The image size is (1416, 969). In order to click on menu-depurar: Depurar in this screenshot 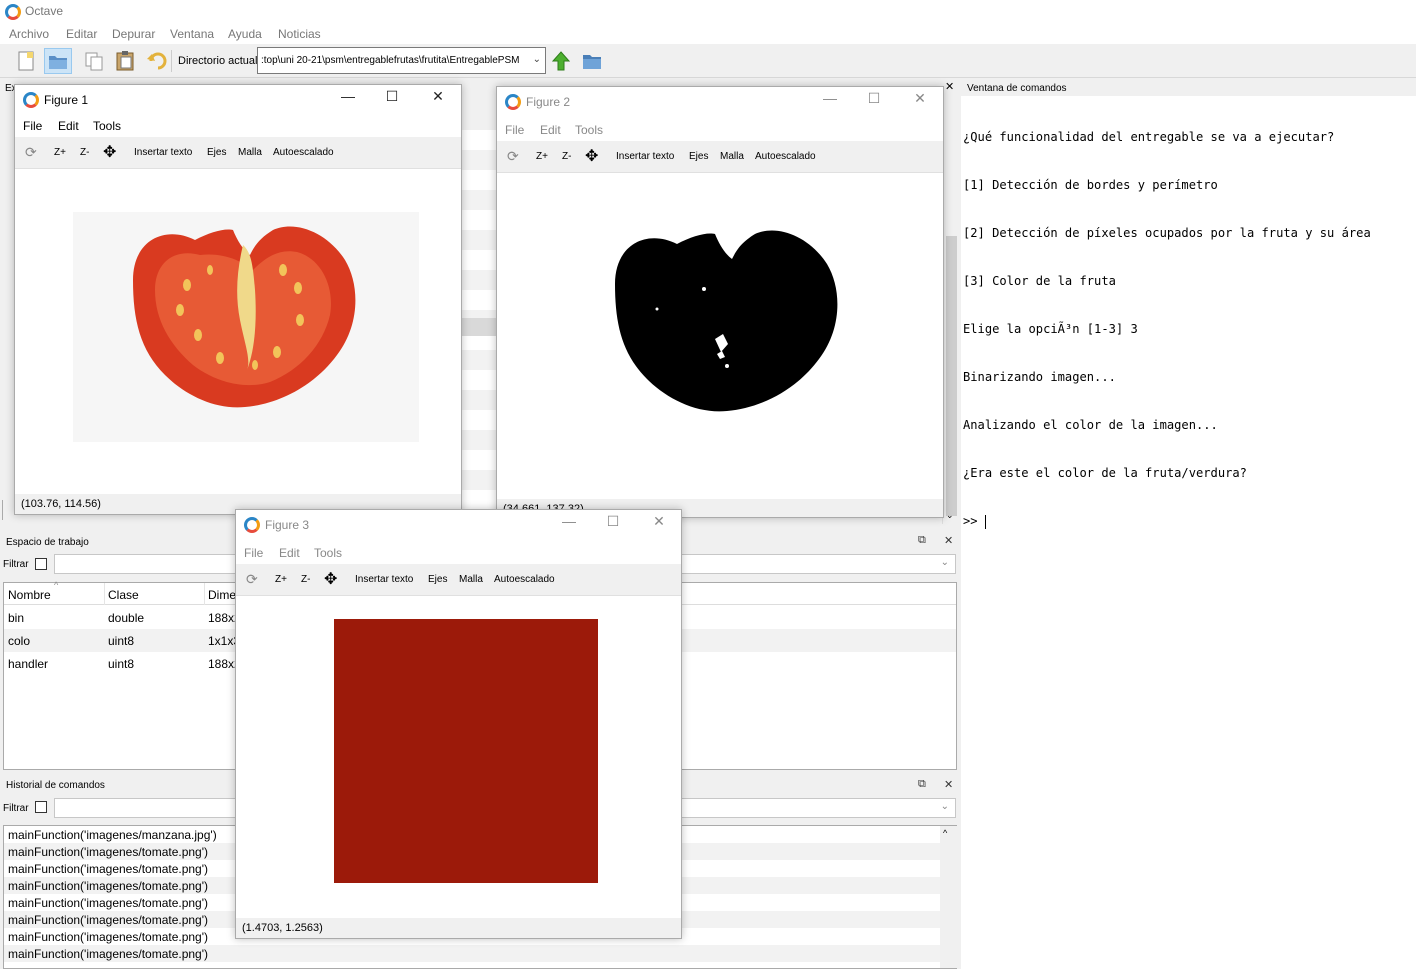, I will do `click(133, 34)`.